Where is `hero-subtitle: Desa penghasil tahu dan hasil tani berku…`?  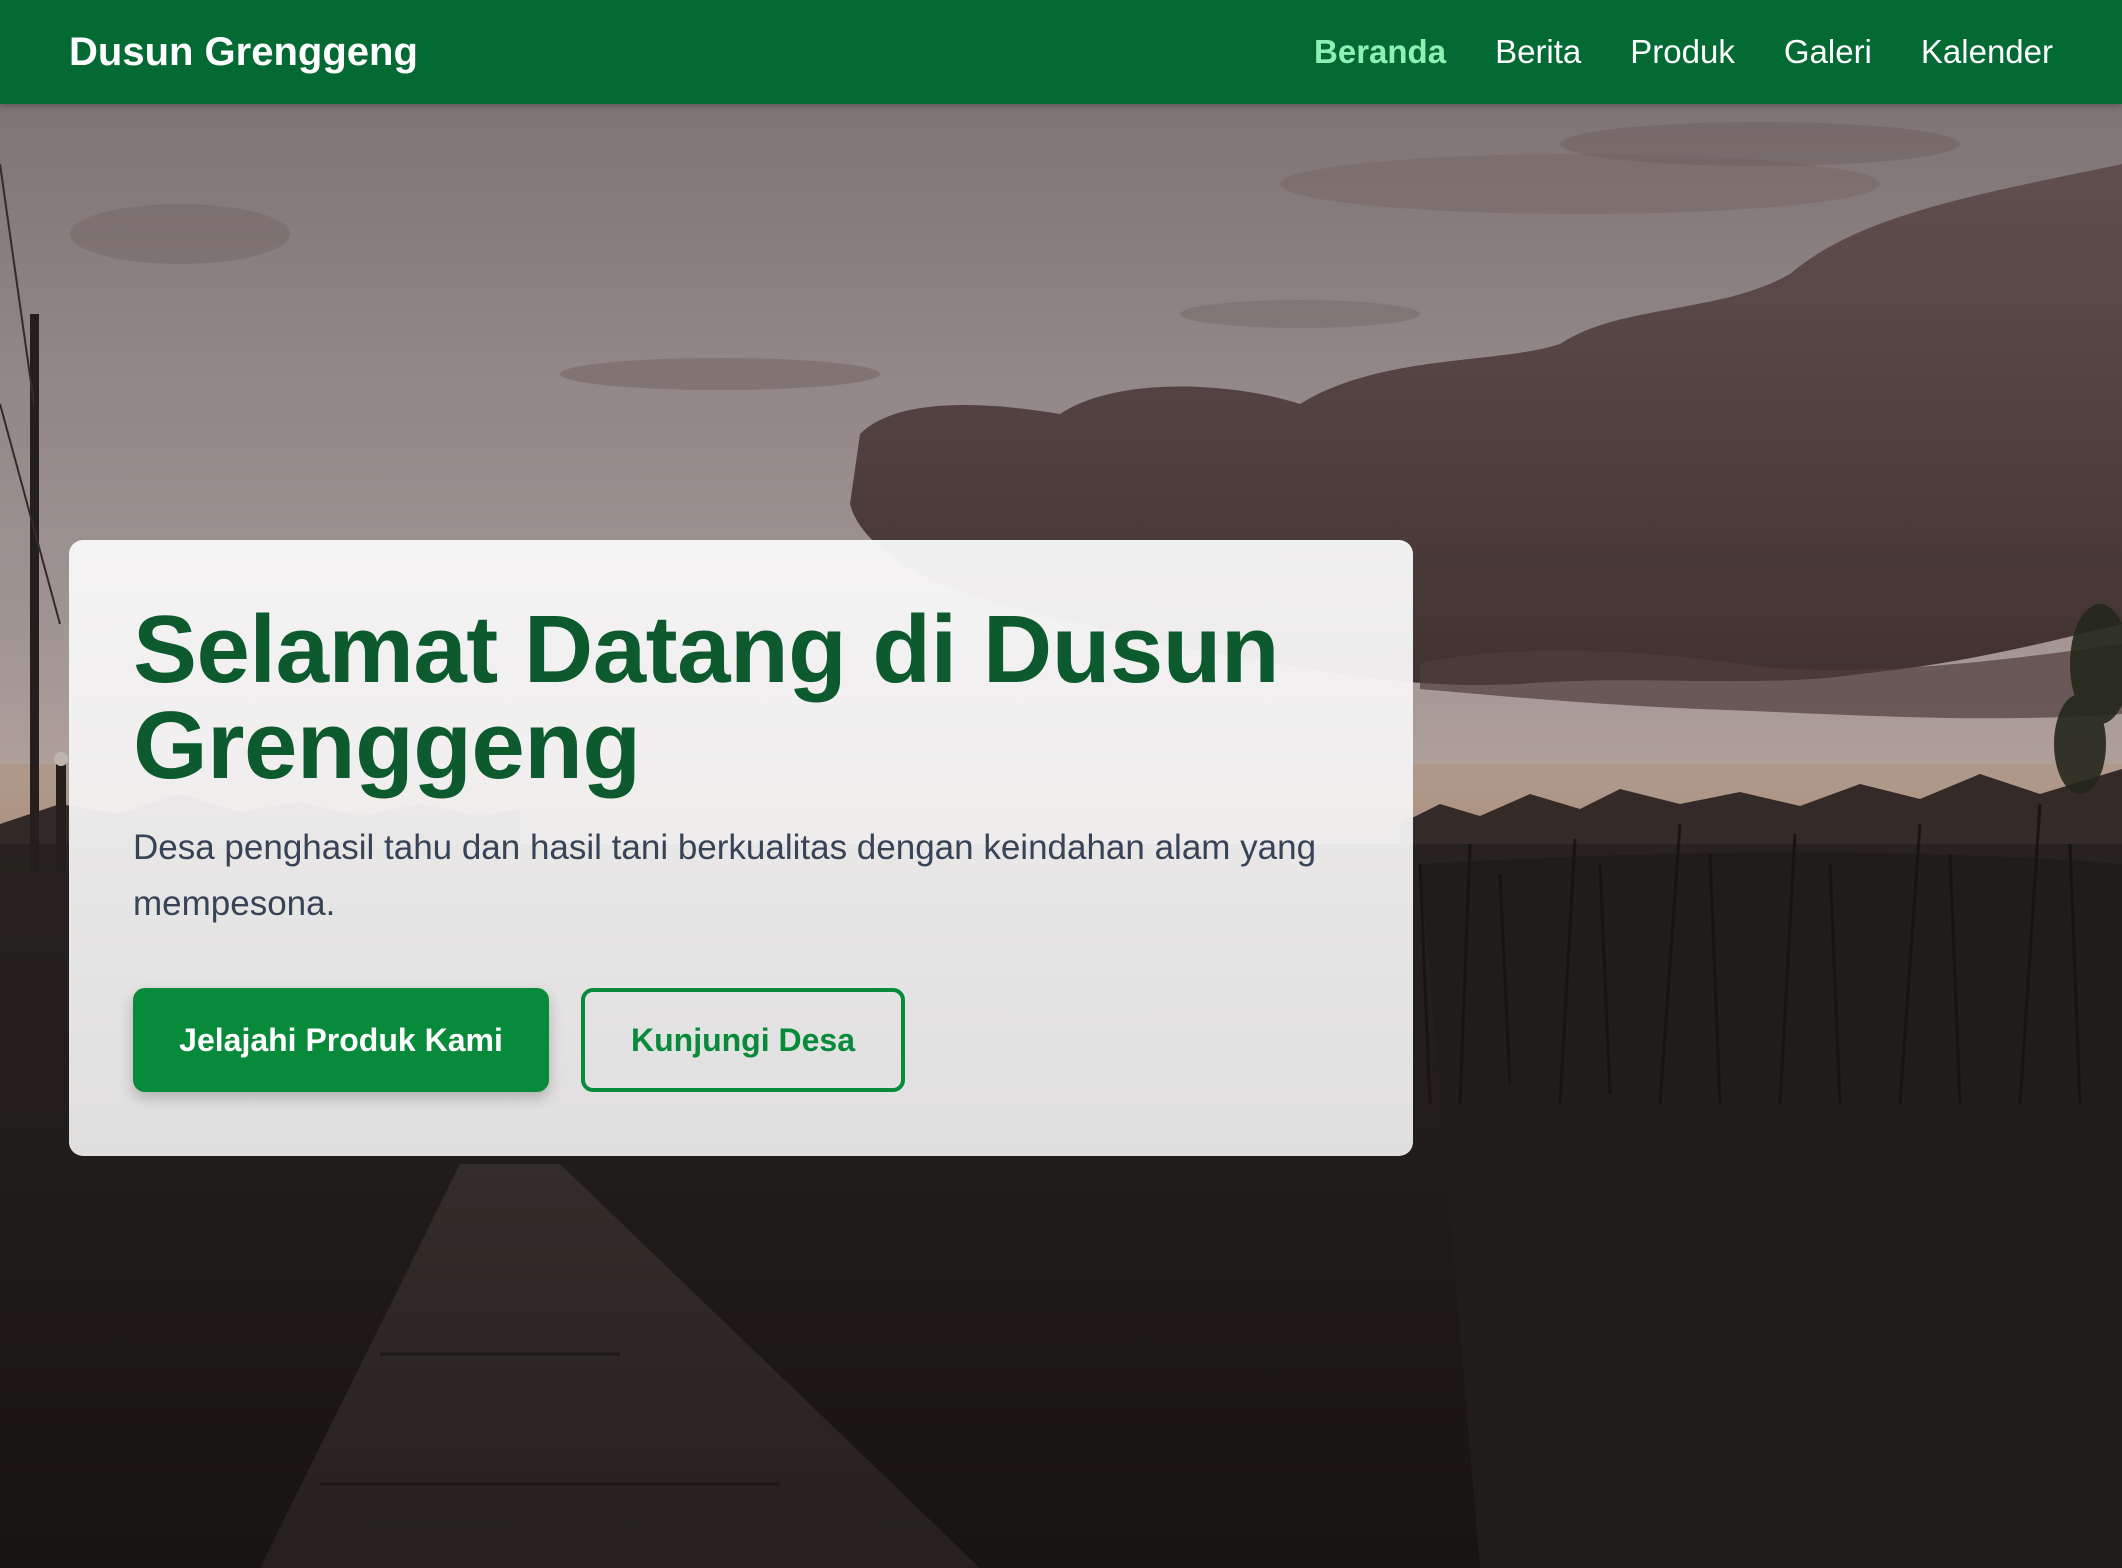 hero-subtitle: Desa penghasil tahu dan hasil tani berku… is located at coordinates (725, 875).